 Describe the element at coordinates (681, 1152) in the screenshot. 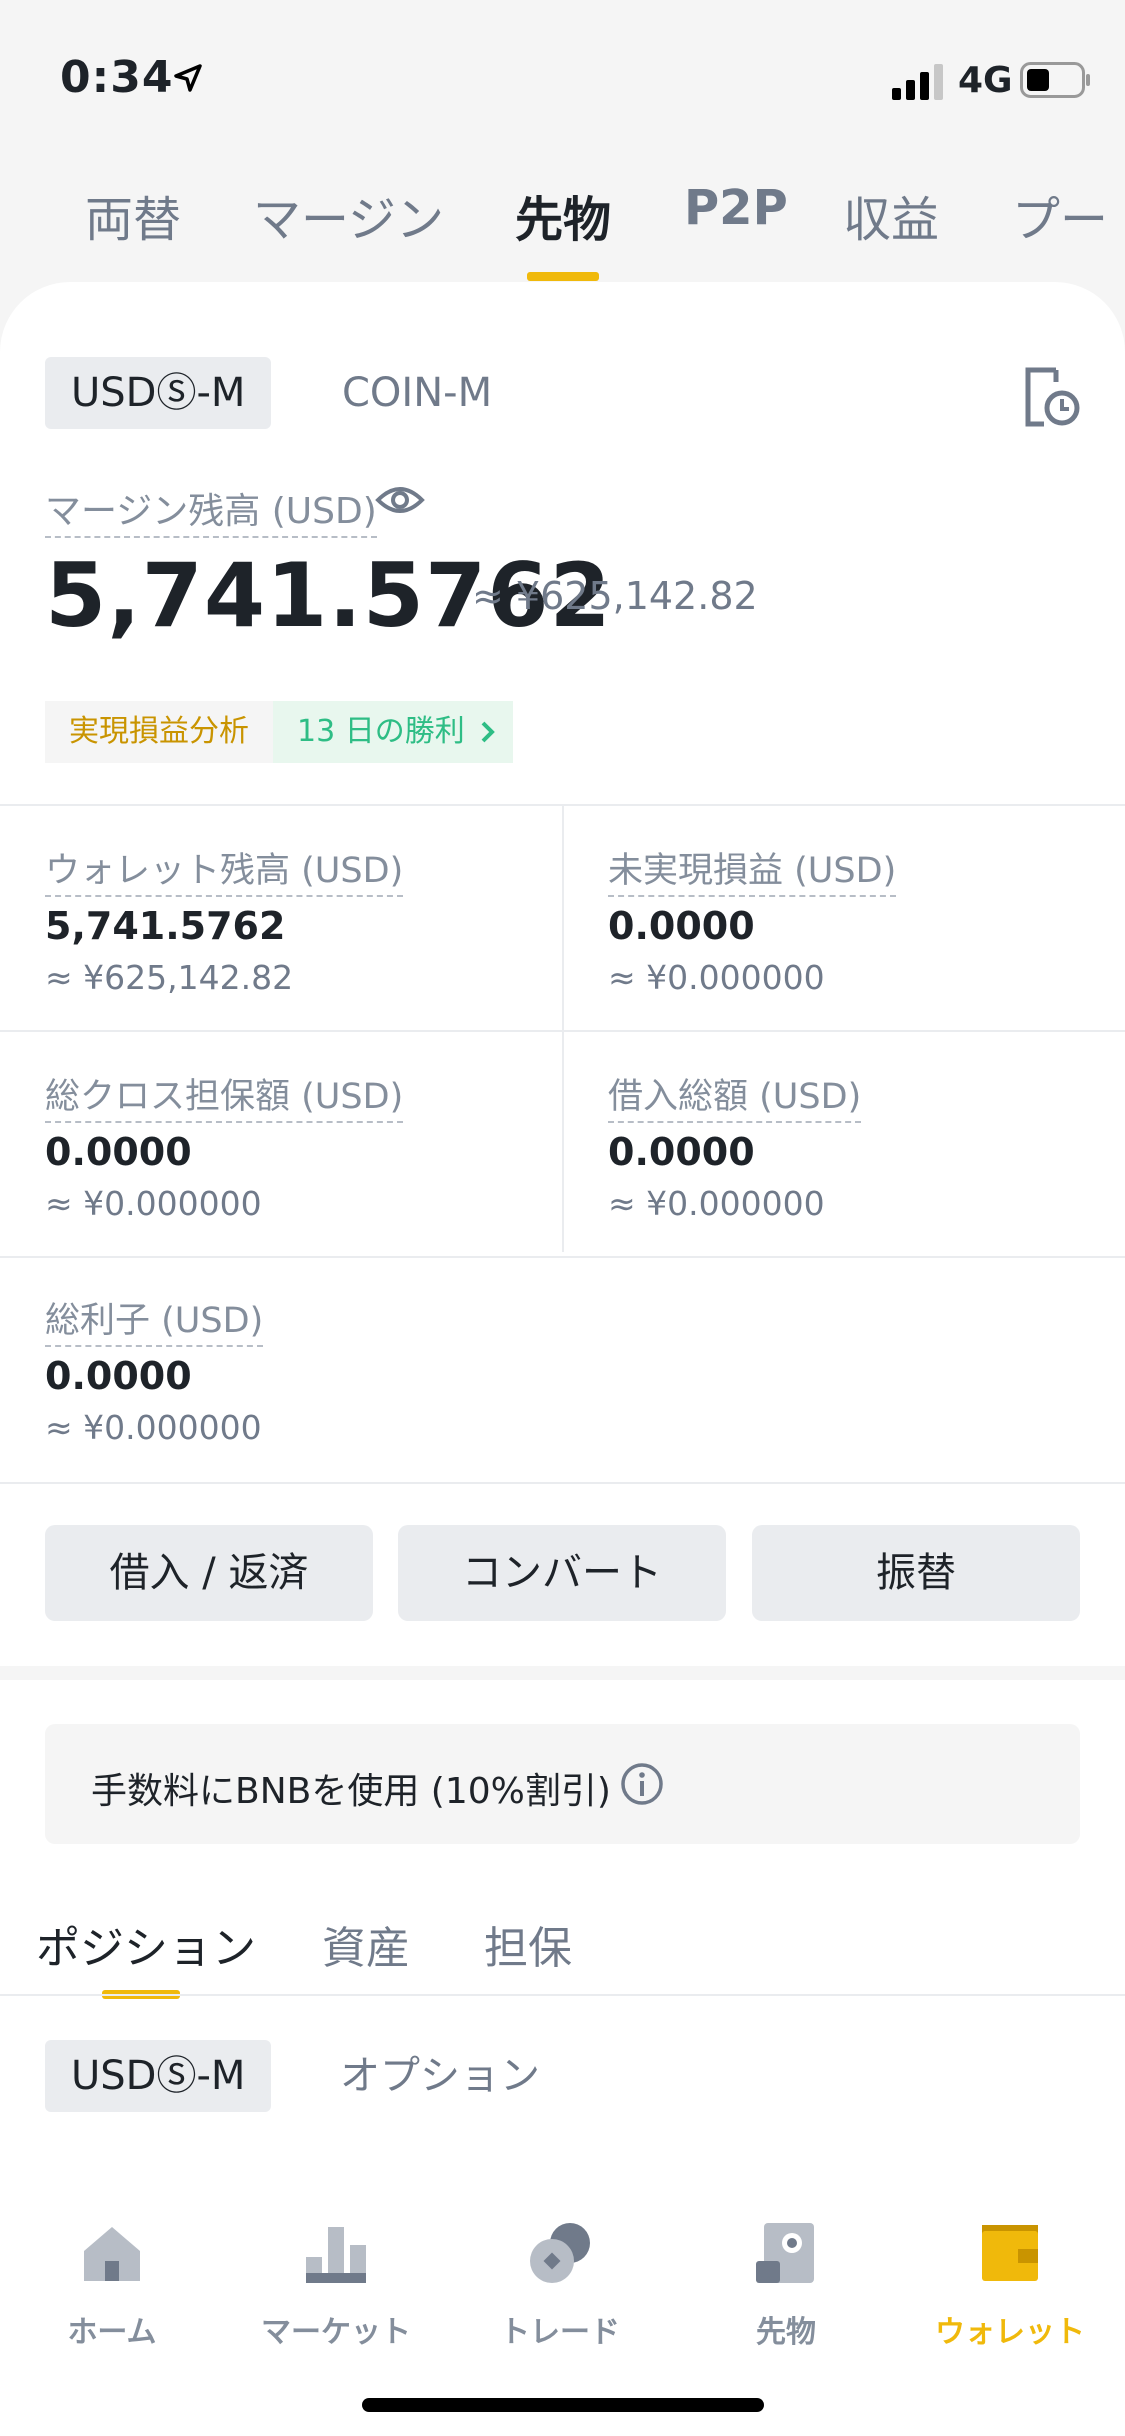

I see `borrowed-total-value: 0.0000` at that location.